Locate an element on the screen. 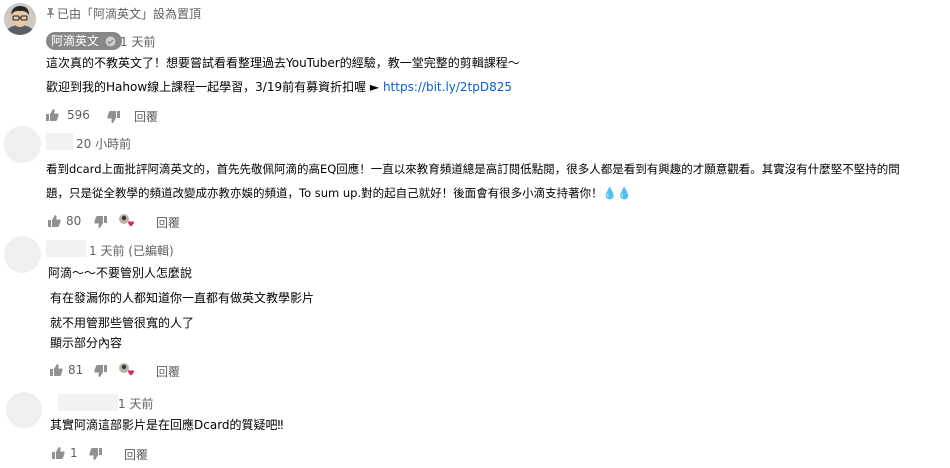 The image size is (950, 468). verified-check-icon is located at coordinates (110, 41).